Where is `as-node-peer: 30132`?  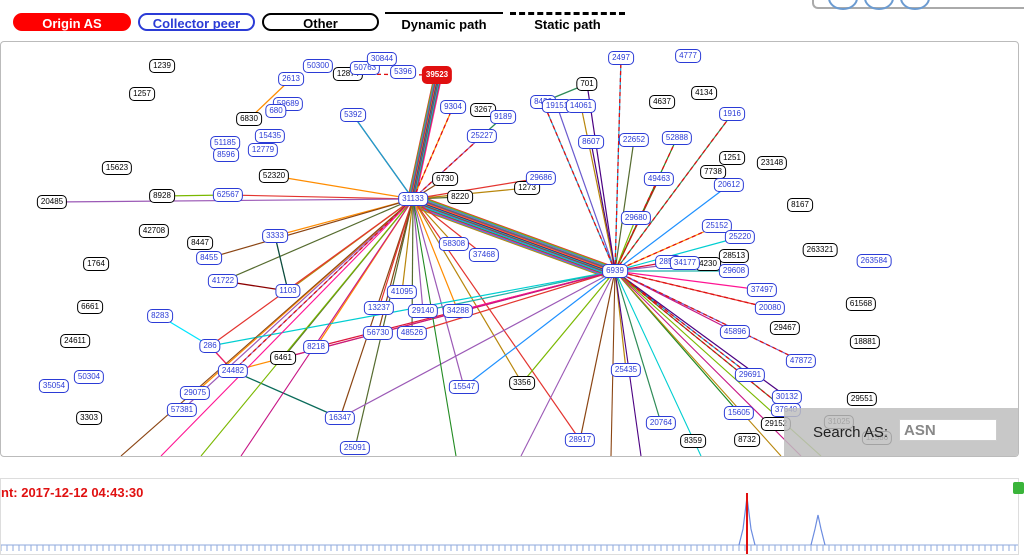
as-node-peer: 30132 is located at coordinates (787, 397).